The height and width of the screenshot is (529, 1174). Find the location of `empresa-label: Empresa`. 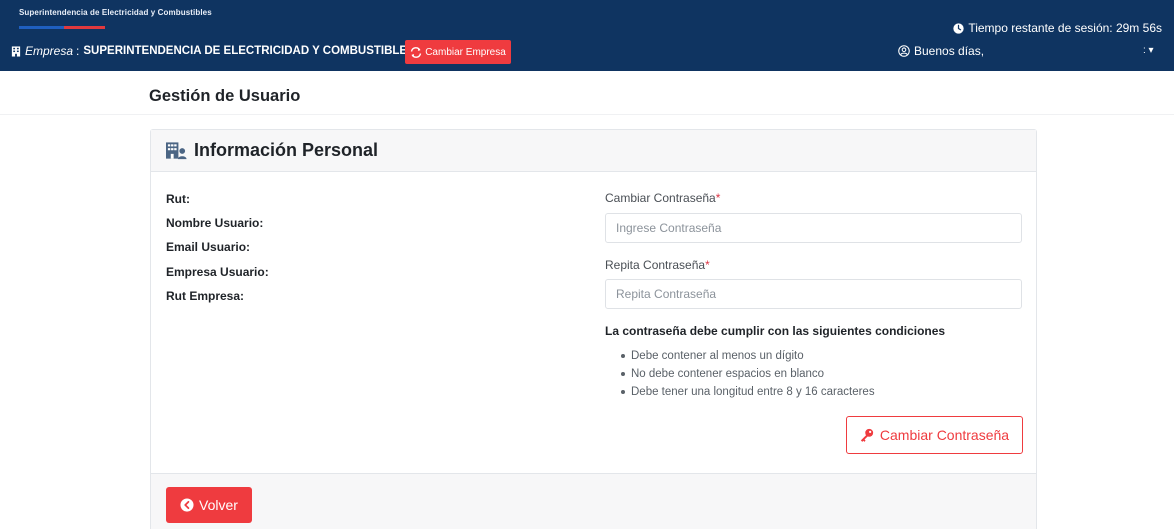

empresa-label: Empresa is located at coordinates (49, 51).